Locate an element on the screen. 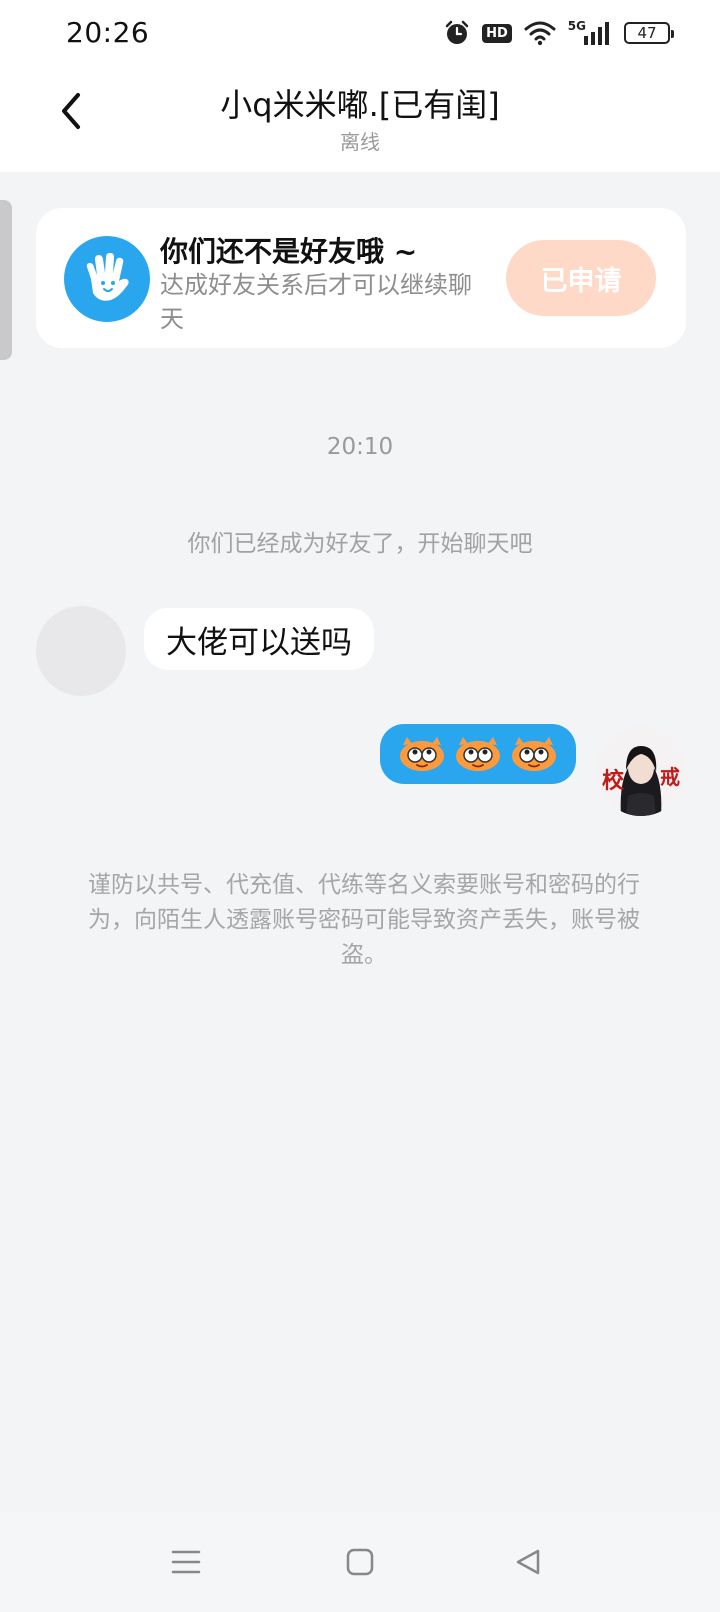  alarm-icon is located at coordinates (457, 33).